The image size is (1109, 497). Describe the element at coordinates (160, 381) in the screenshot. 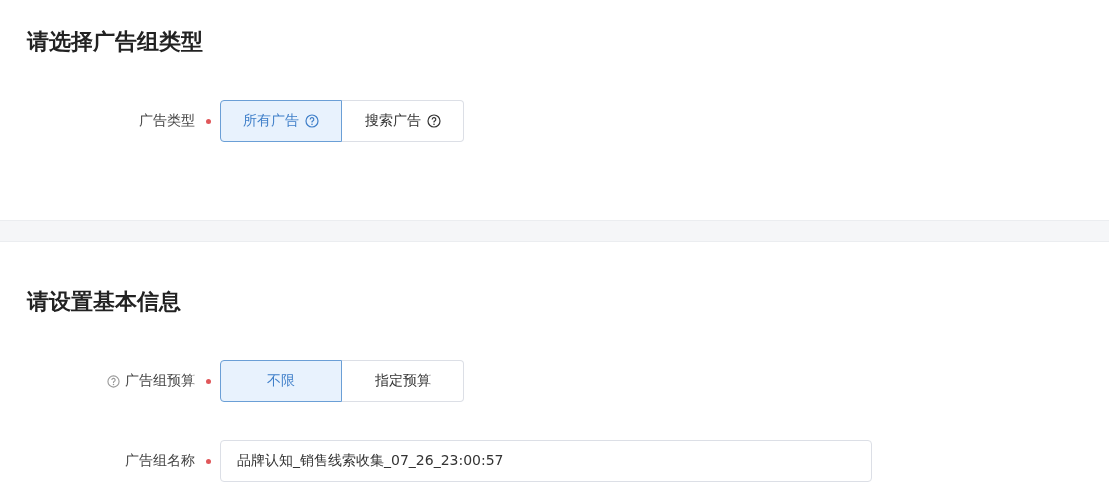

I see `field-label: 广告组预算` at that location.